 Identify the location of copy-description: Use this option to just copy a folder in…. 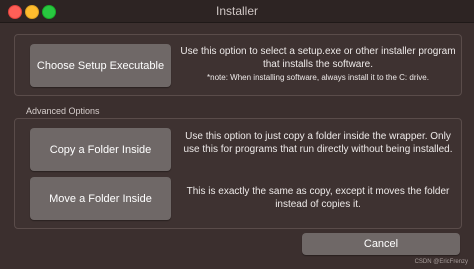
(318, 143).